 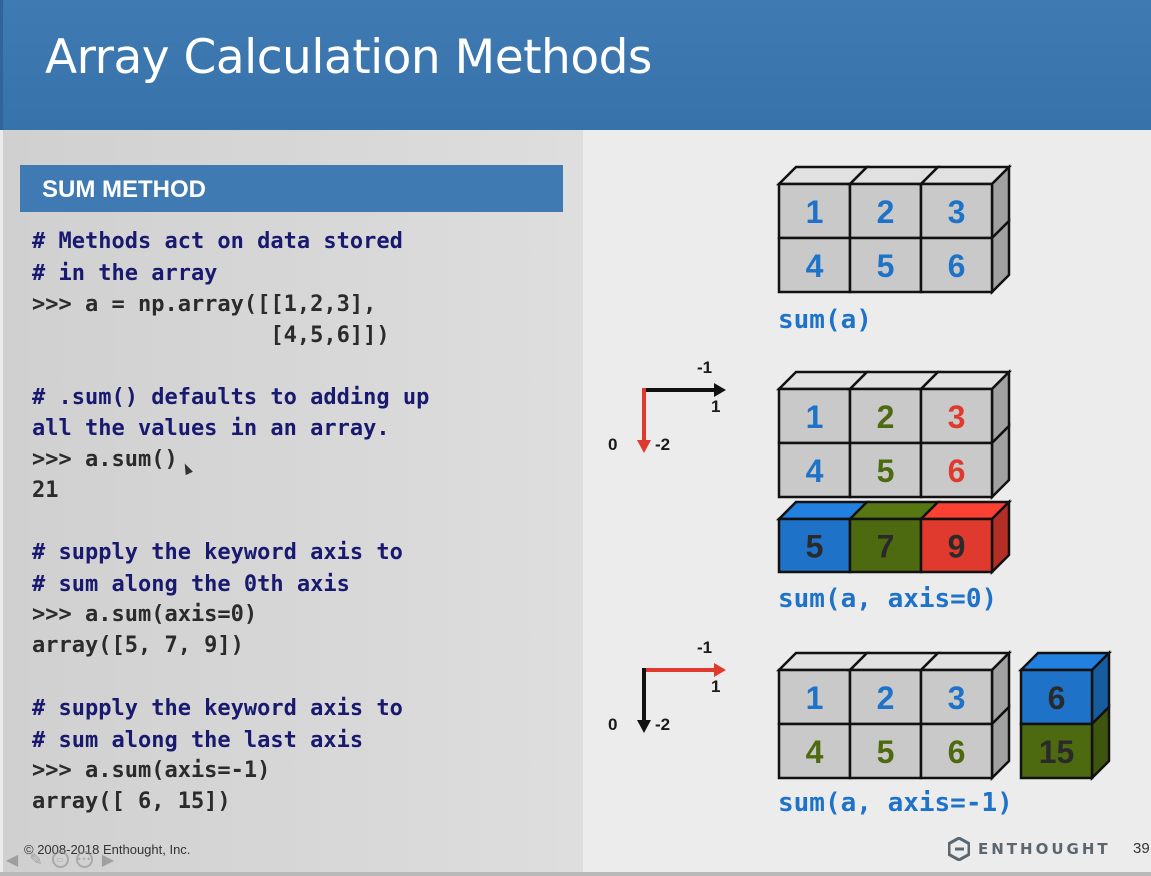 I want to click on section-label: SUM METHOD, so click(x=124, y=189).